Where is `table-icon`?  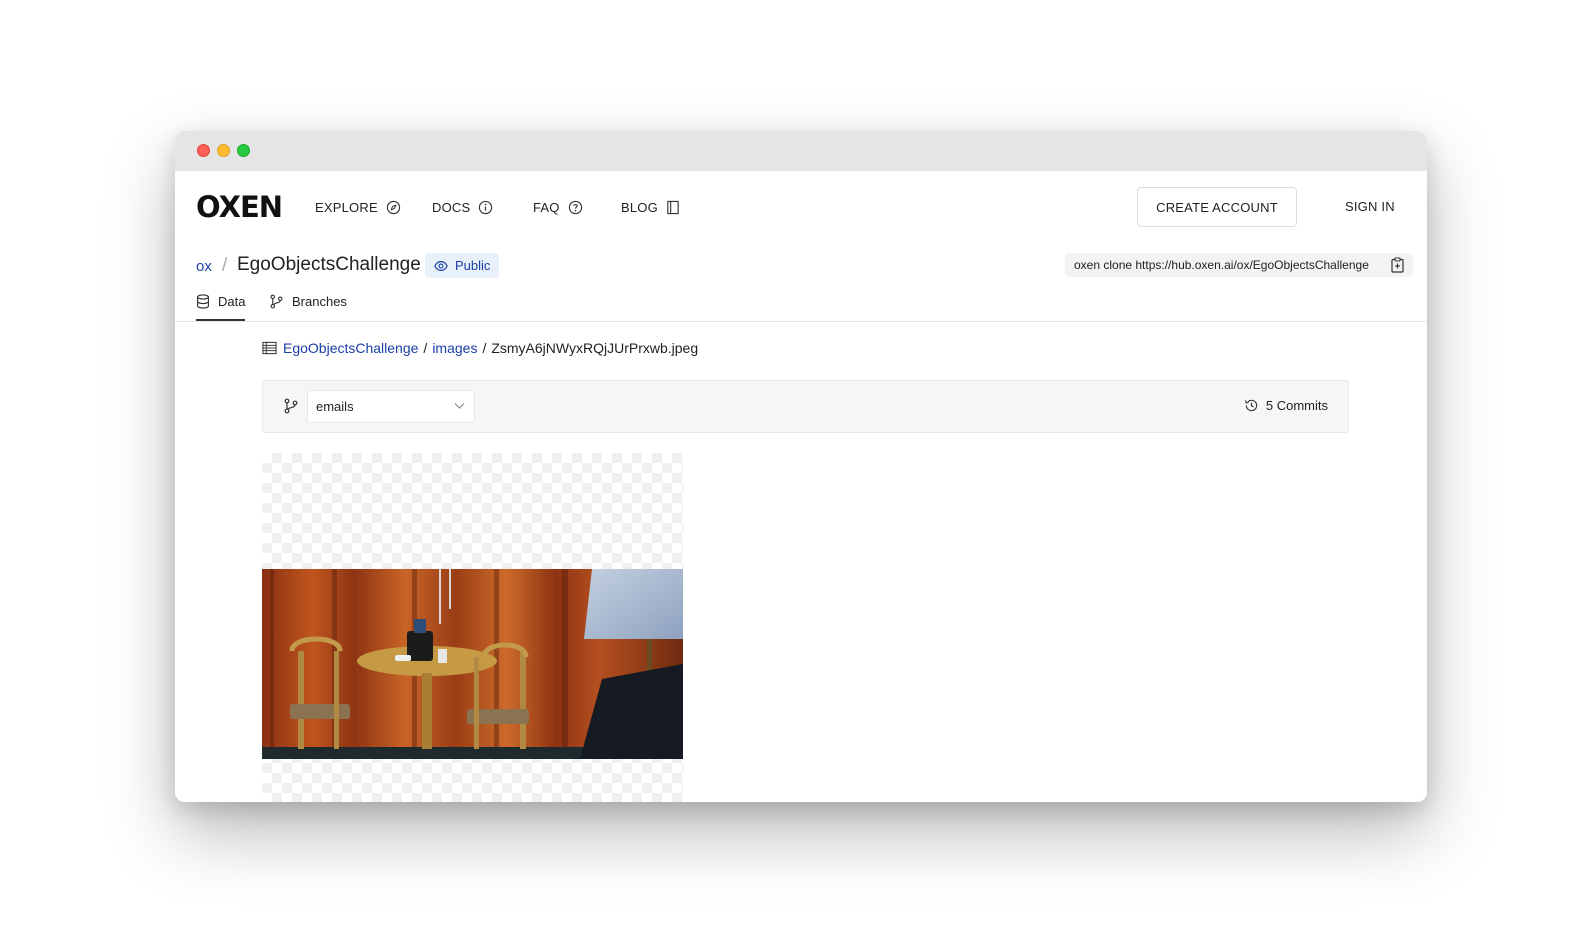
table-icon is located at coordinates (269, 348).